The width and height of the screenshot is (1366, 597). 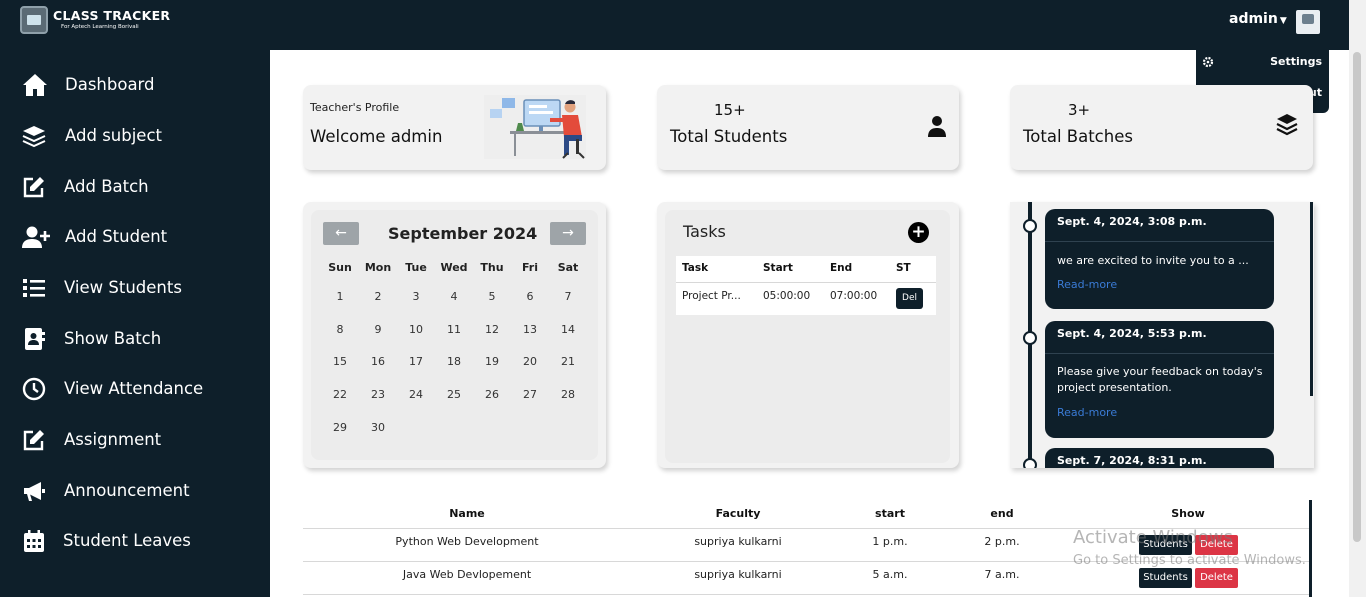 I want to click on task-header: ST, so click(x=903, y=268).